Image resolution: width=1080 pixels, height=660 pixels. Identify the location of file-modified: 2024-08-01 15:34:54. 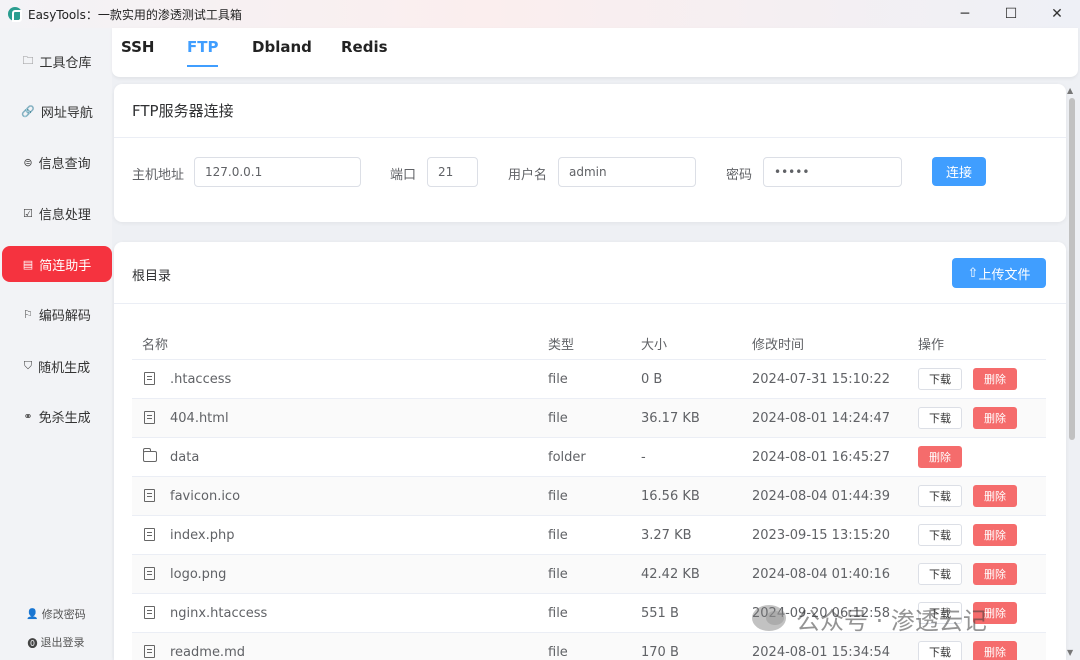
(821, 652).